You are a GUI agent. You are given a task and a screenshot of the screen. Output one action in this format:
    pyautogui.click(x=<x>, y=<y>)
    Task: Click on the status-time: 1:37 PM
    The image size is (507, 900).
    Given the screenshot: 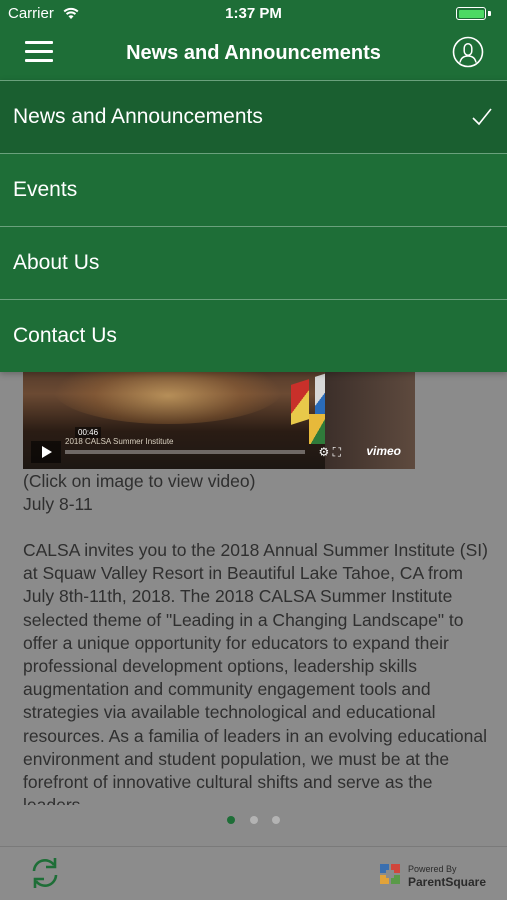 What is the action you would take?
    pyautogui.click(x=253, y=13)
    